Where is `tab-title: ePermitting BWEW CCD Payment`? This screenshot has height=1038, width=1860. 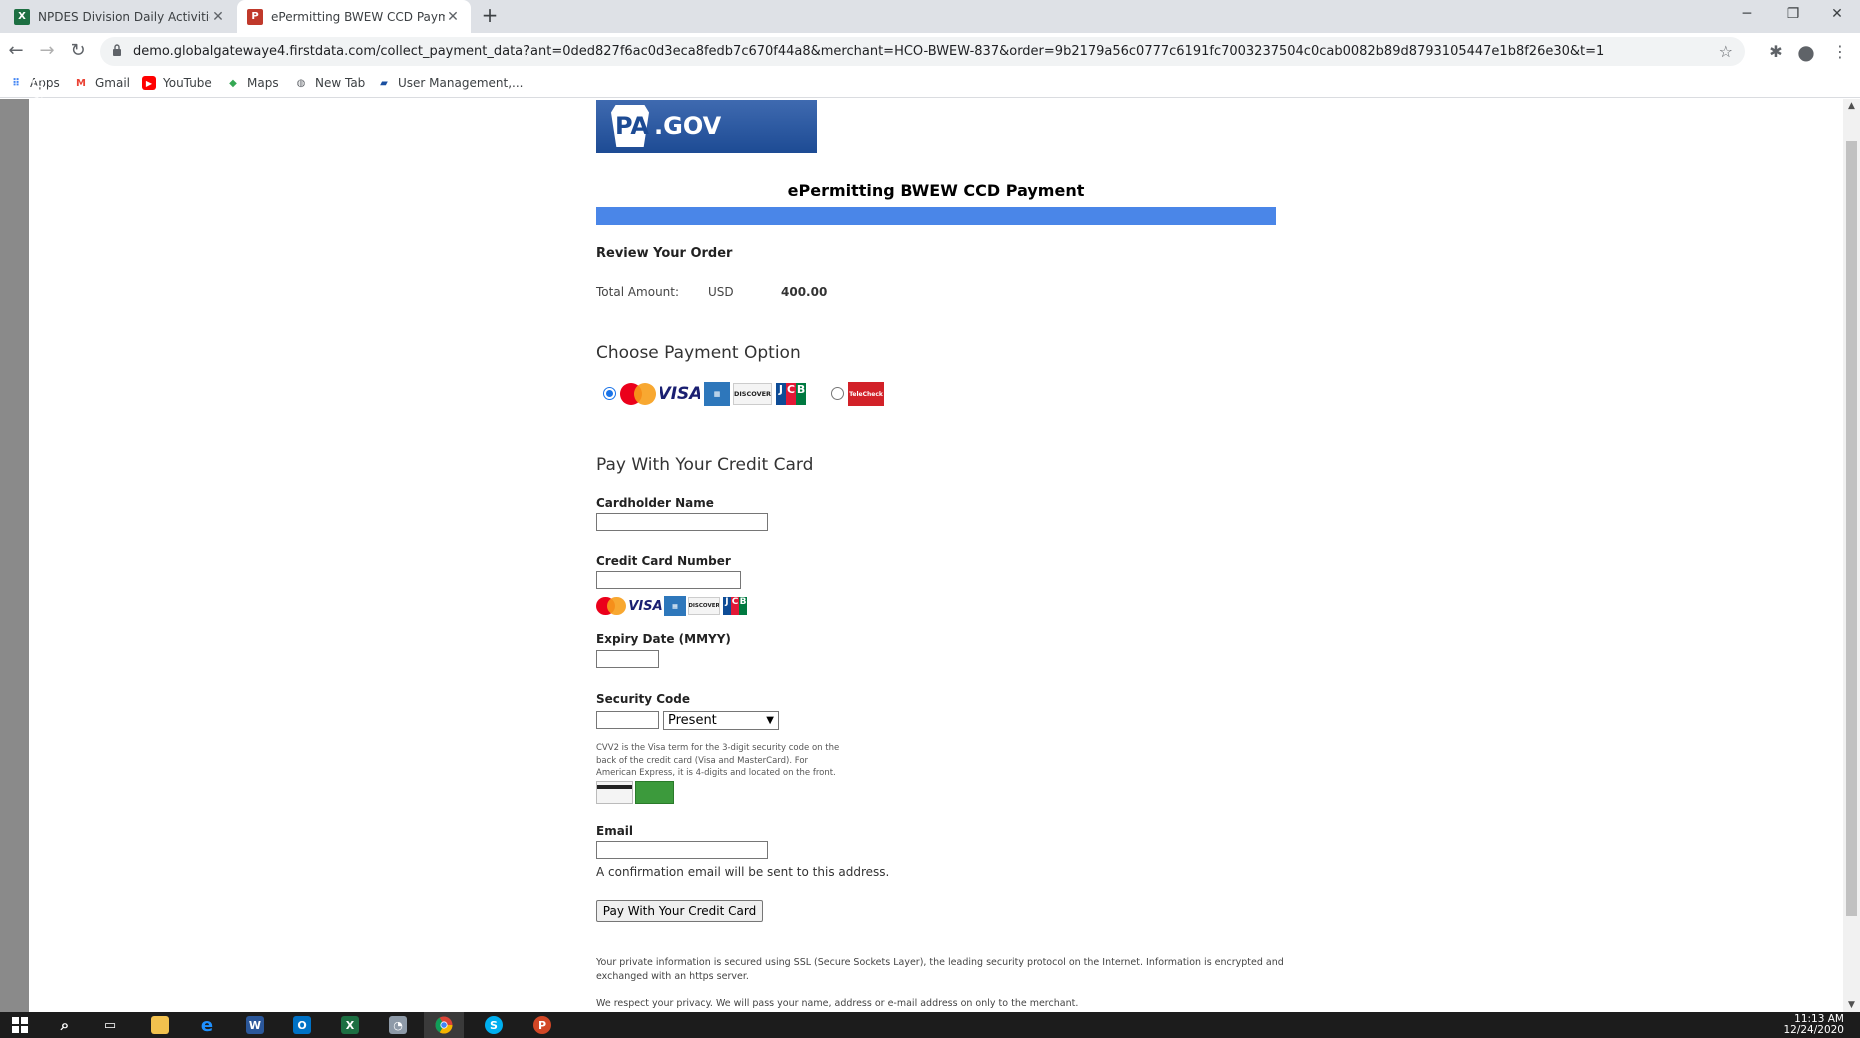
tab-title: ePermitting BWEW CCD Payment is located at coordinates (358, 16).